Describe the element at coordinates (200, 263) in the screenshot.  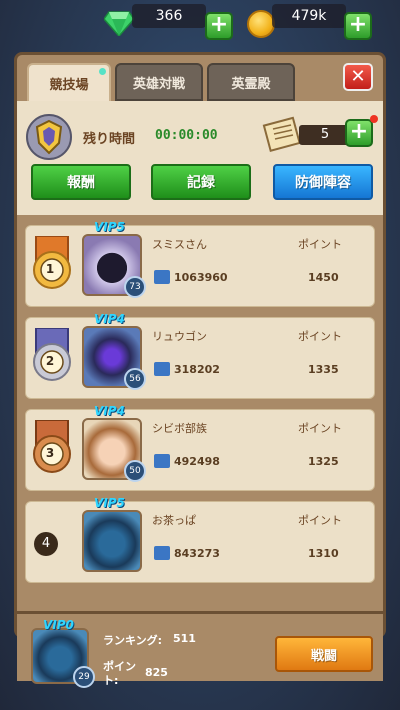
I see `ranking-row: 1 VIP5 73 スミスさん 1063960 ポイント 1450` at that location.